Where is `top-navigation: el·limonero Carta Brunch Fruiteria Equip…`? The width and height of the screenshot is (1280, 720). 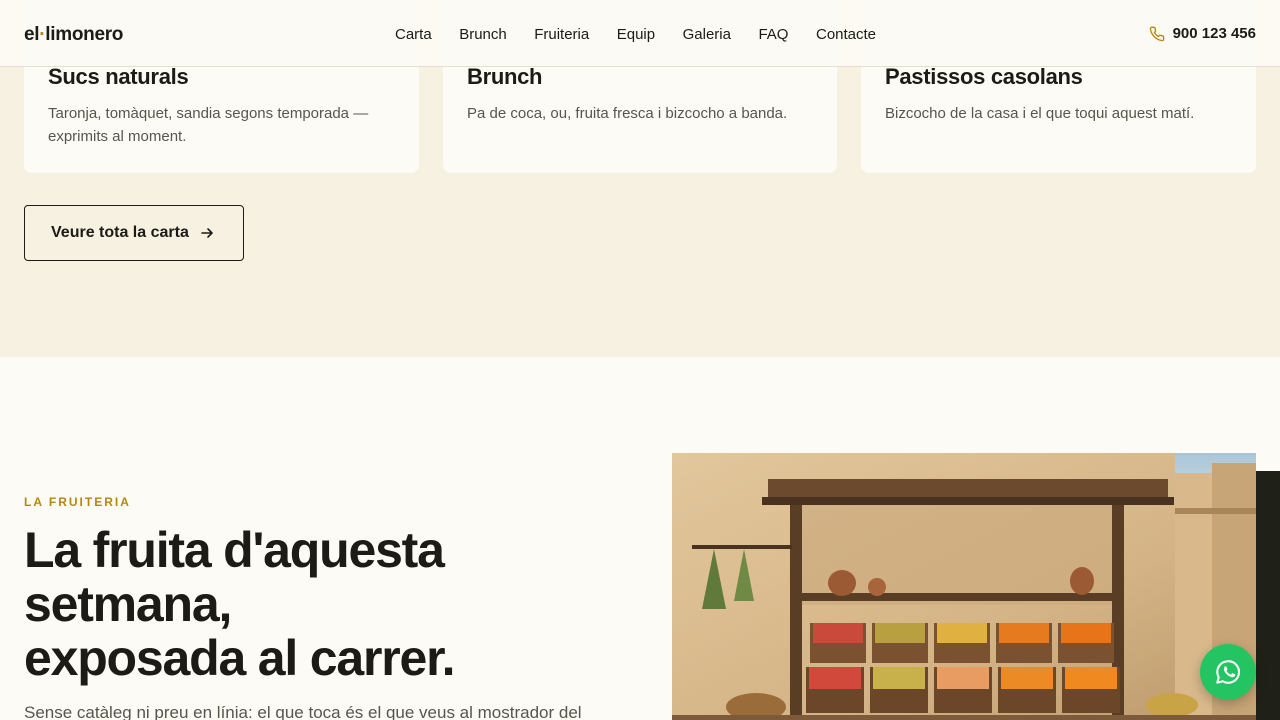 top-navigation: el·limonero Carta Brunch Fruiteria Equip… is located at coordinates (640, 33).